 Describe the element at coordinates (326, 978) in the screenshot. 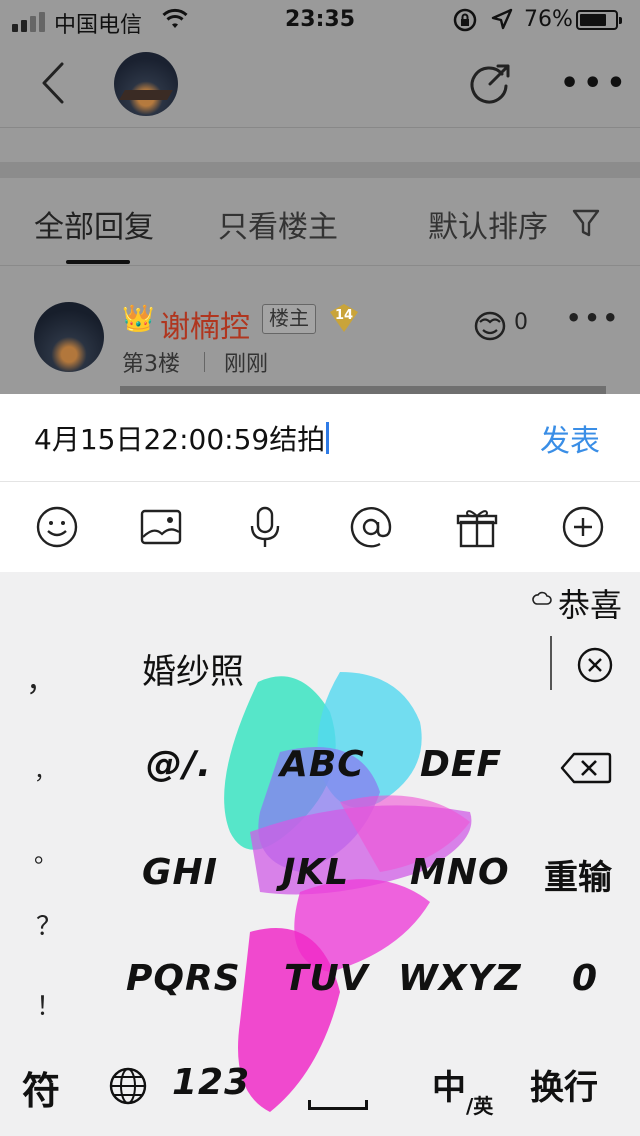

I see `key-tuv: TUV` at that location.